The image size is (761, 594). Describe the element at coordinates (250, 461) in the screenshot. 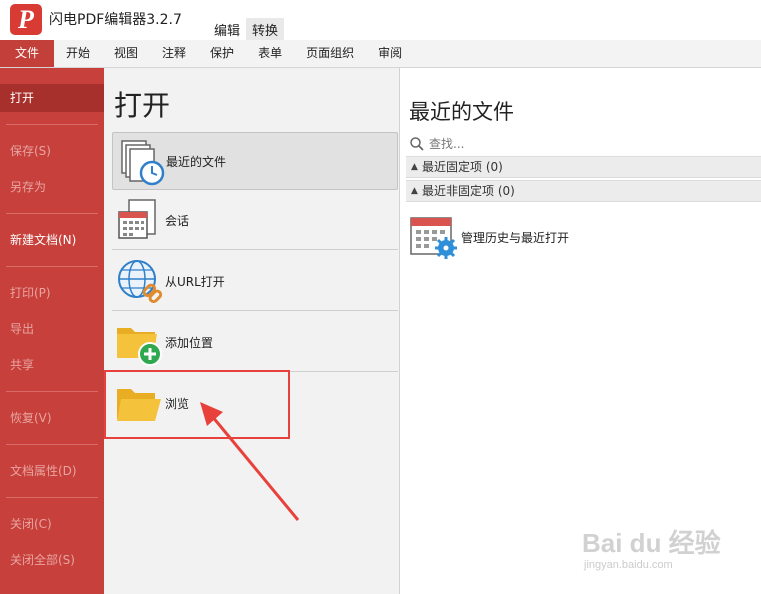

I see `annotation-arrow-icon` at that location.